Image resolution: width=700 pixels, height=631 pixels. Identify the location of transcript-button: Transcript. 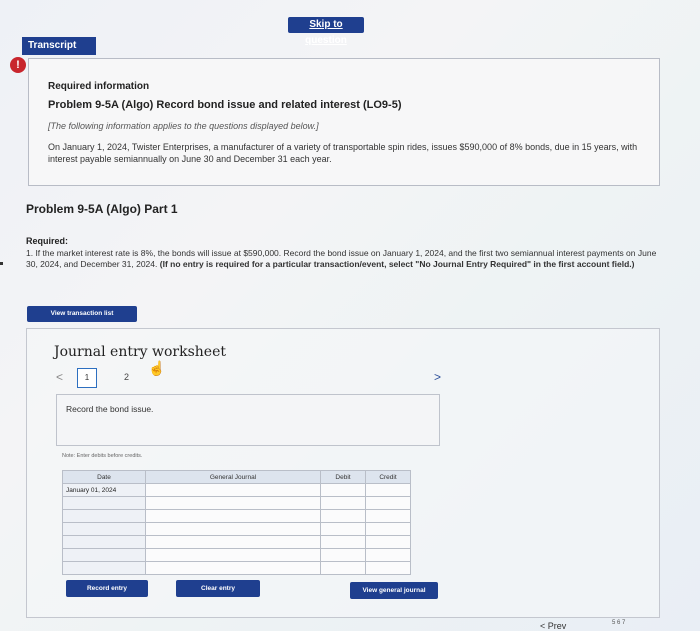
(59, 46).